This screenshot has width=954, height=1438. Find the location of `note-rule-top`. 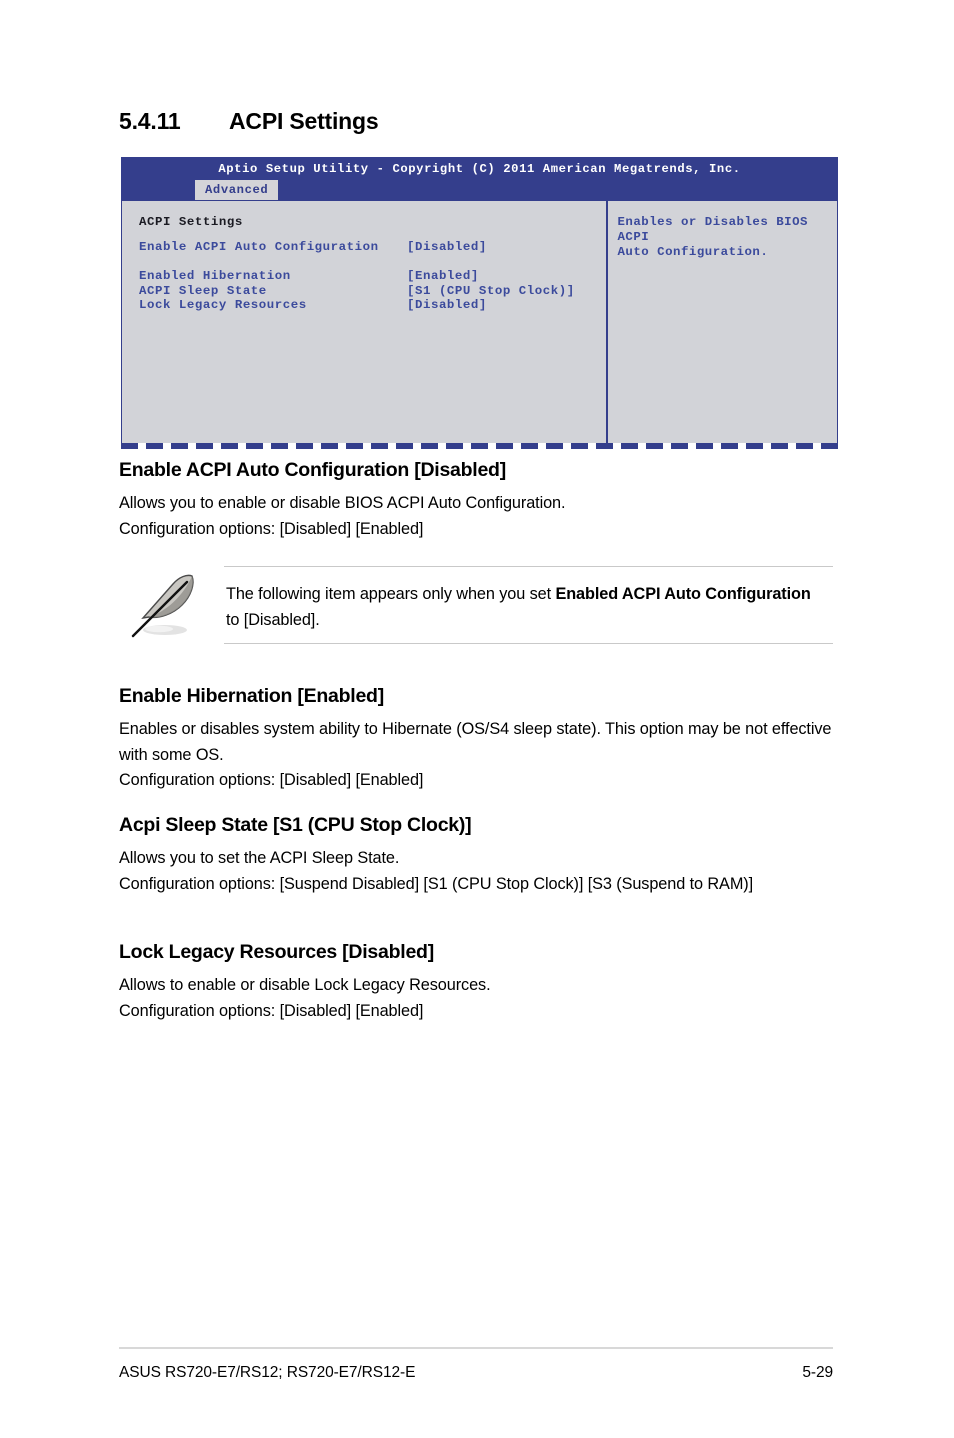

note-rule-top is located at coordinates (528, 566).